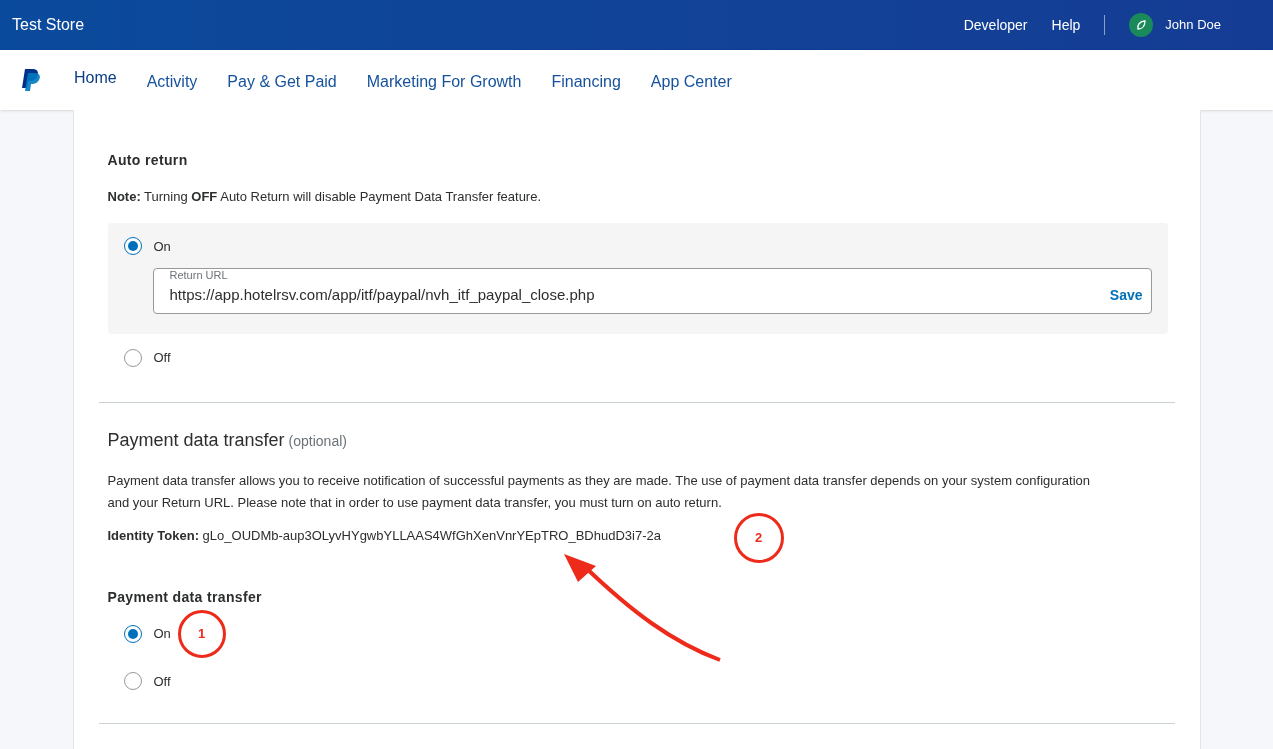 The width and height of the screenshot is (1273, 749). I want to click on nav-tab: Pay & Get Paid, so click(282, 82).